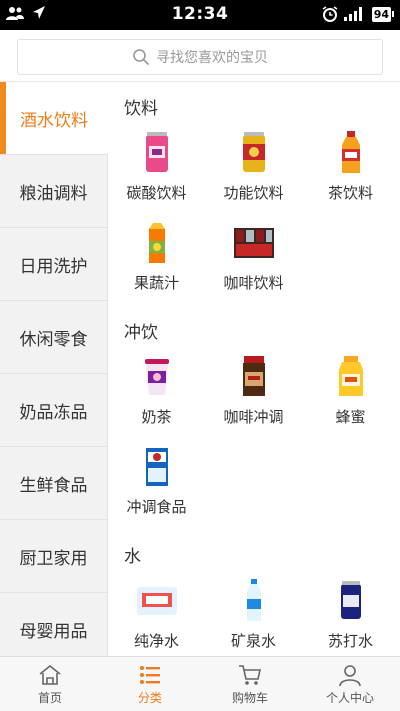 The width and height of the screenshot is (400, 711). I want to click on section-grid: 纯净水 矿泉水 苏打水, so click(254, 615).